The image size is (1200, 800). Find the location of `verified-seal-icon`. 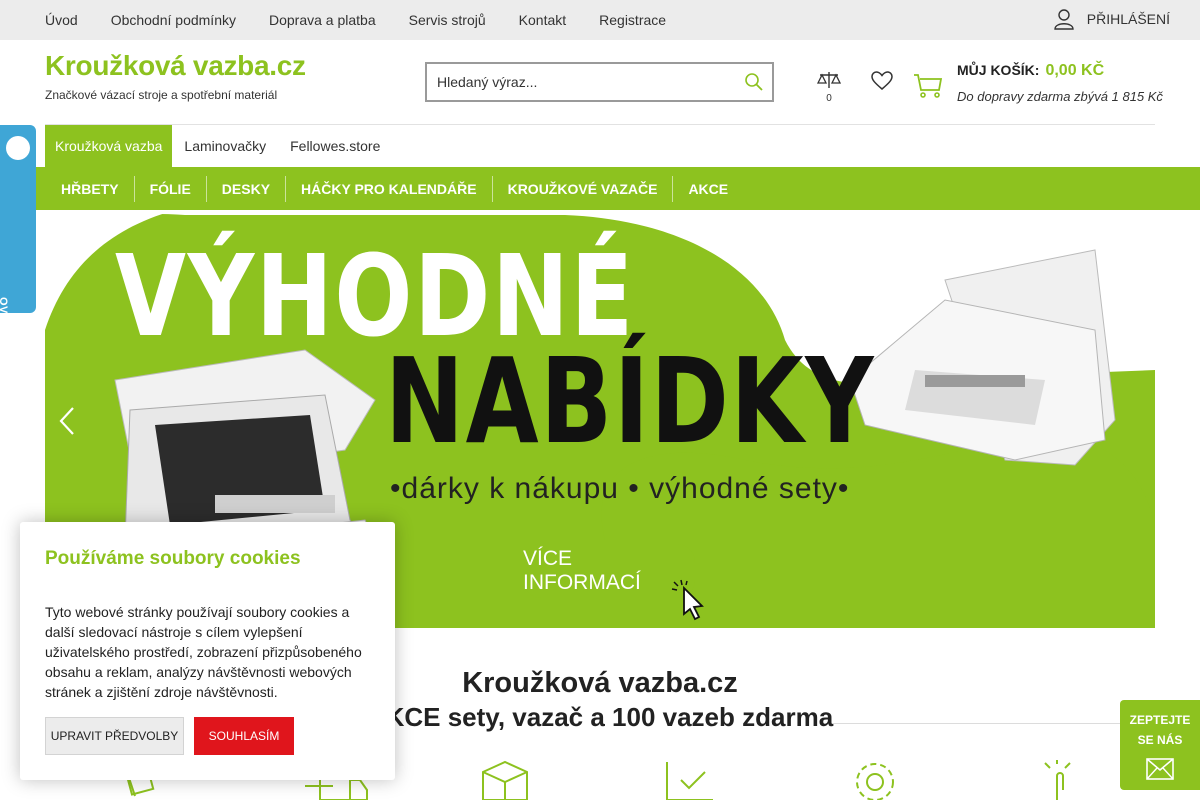

verified-seal-icon is located at coordinates (18, 148).